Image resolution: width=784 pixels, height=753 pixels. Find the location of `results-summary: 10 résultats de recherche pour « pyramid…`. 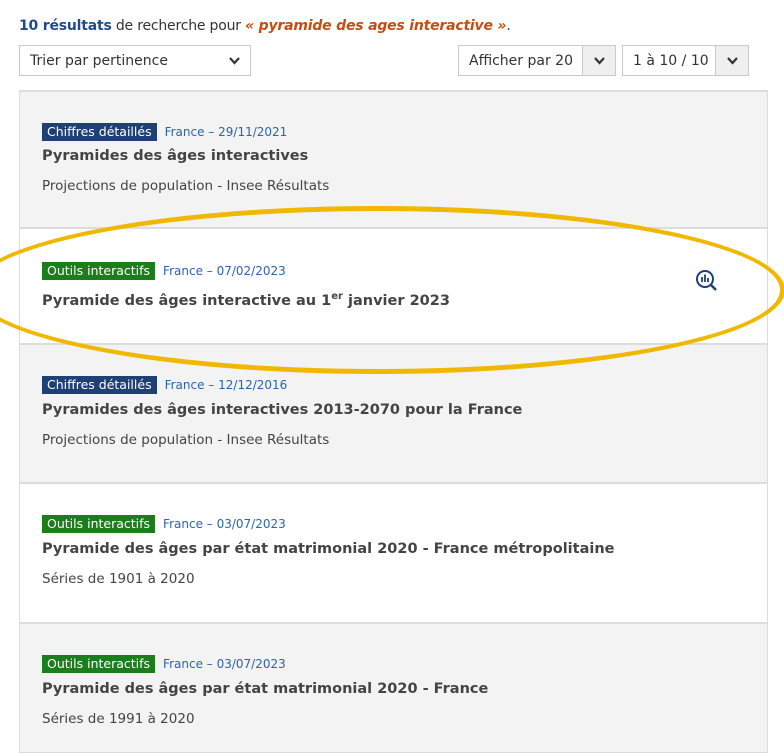

results-summary: 10 résultats de recherche pour « pyramid… is located at coordinates (265, 26).